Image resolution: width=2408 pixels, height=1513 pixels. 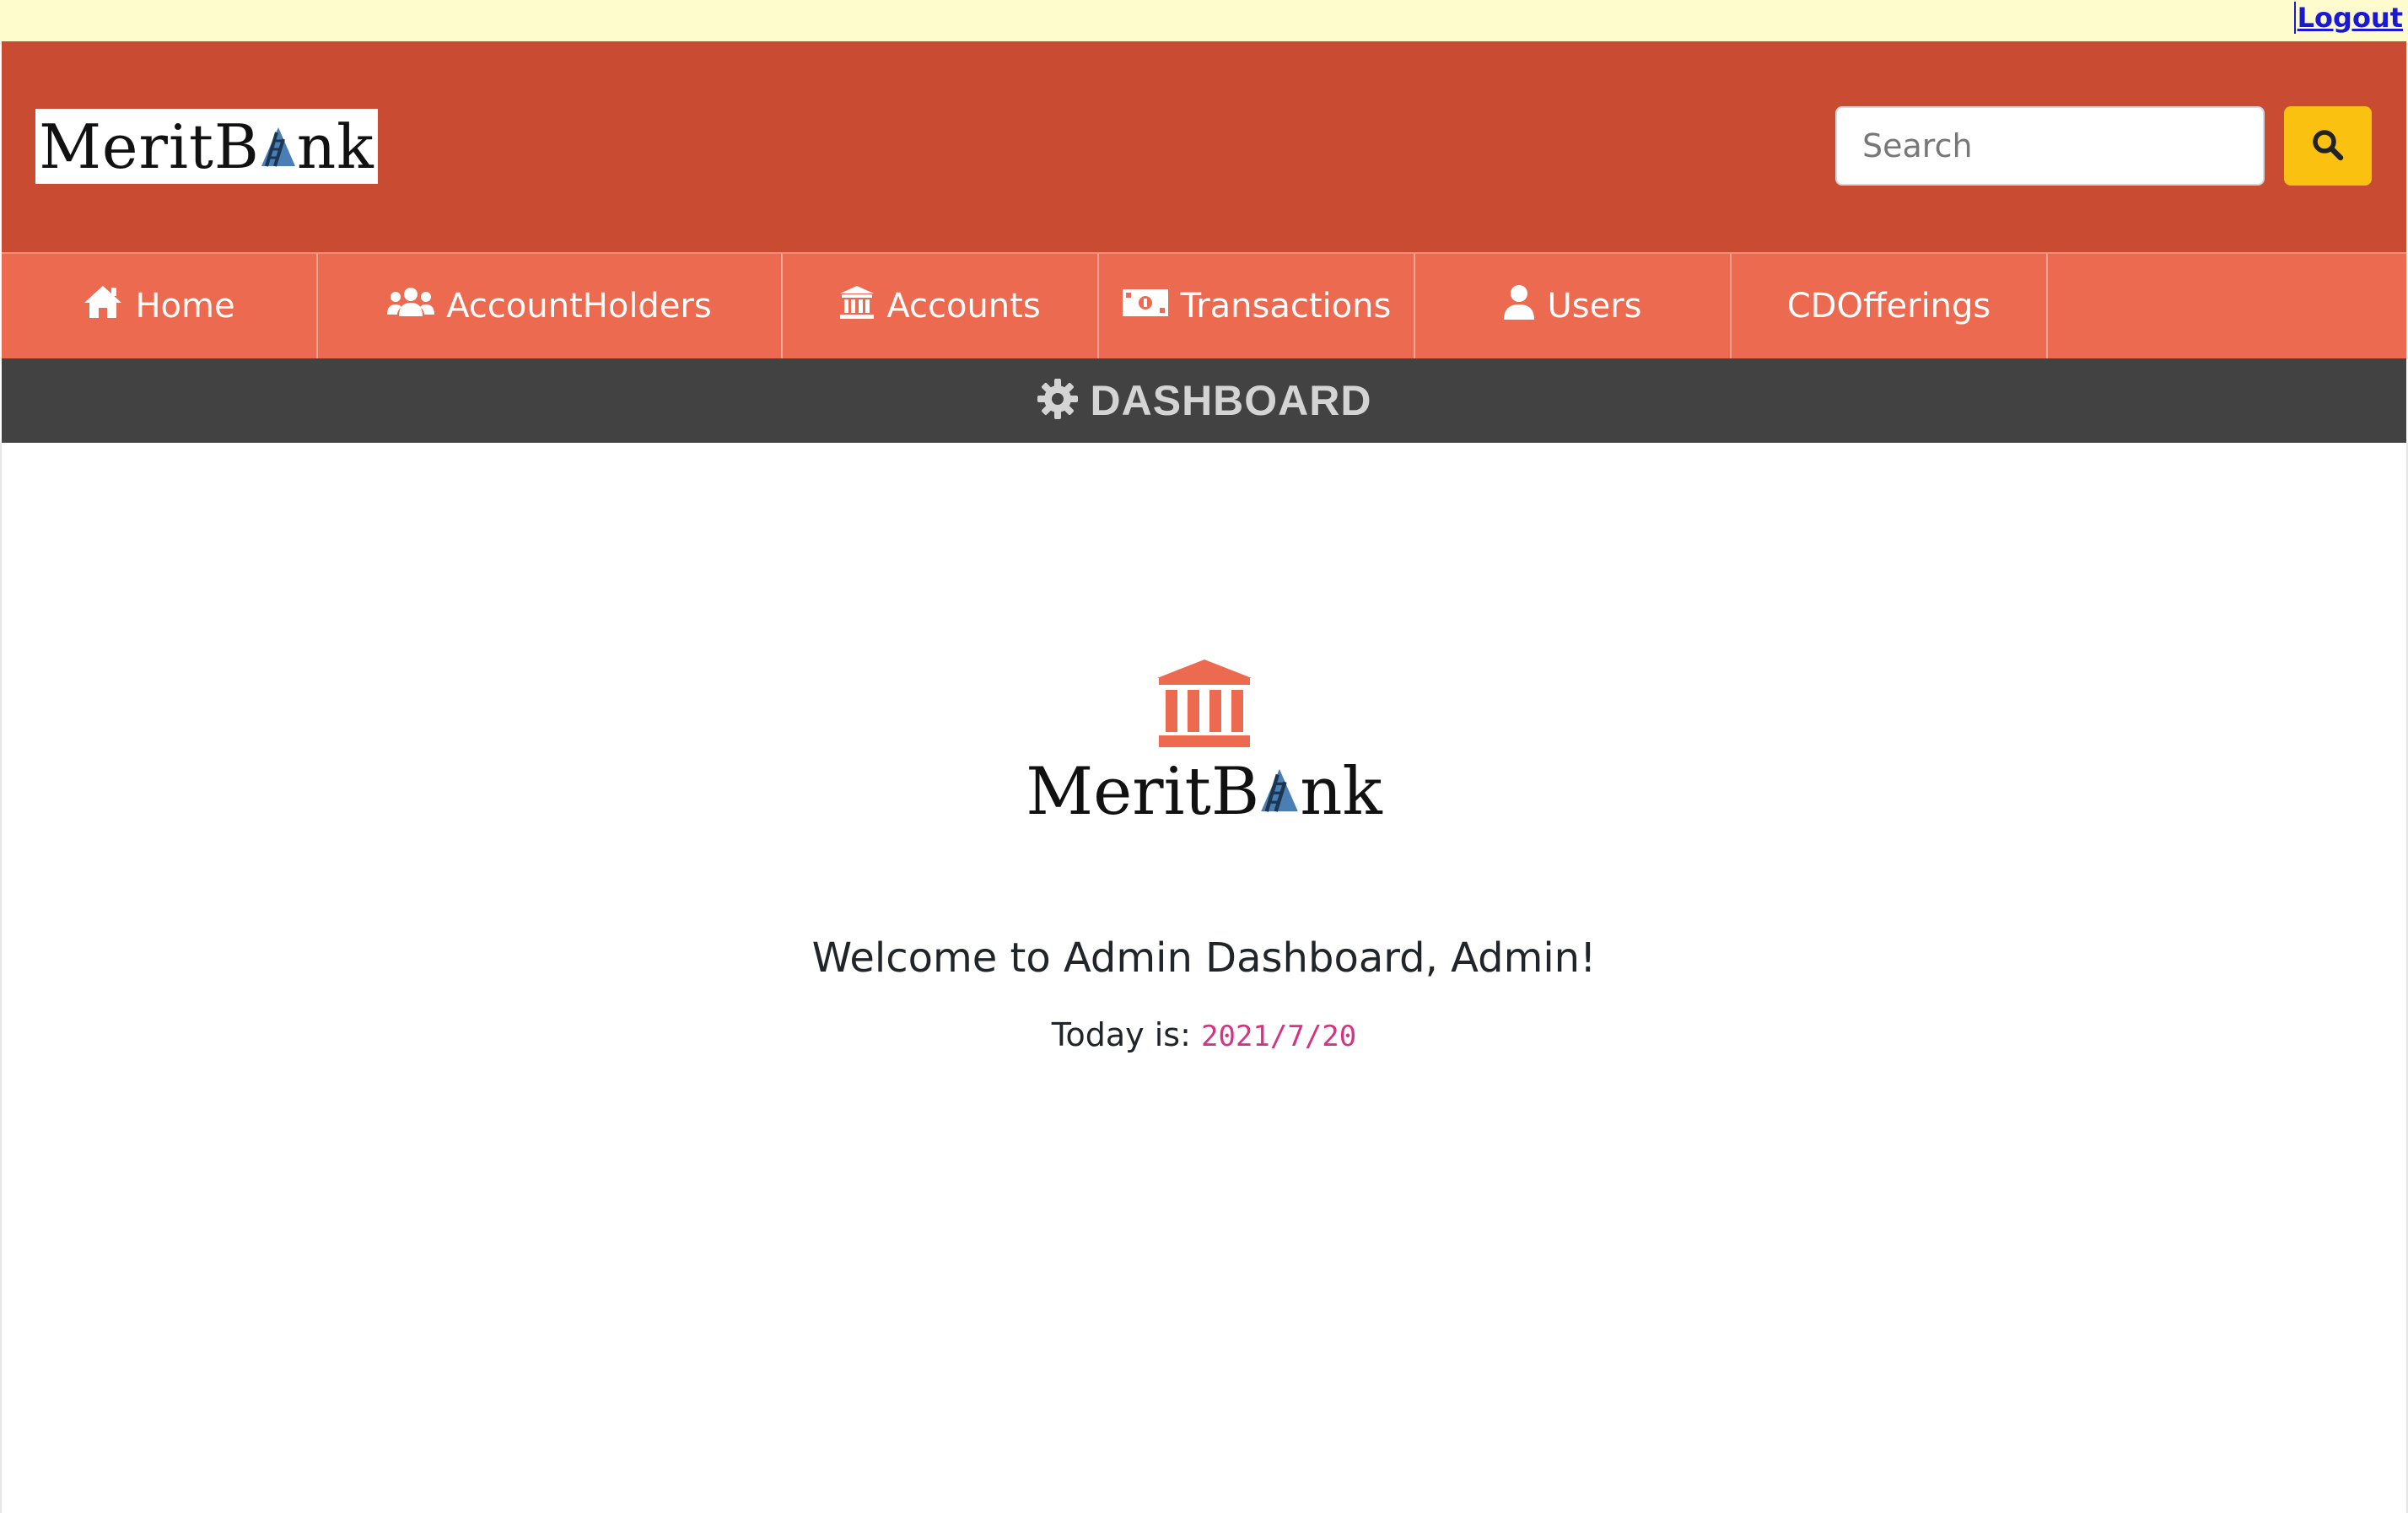 I want to click on user-icon, so click(x=1519, y=306).